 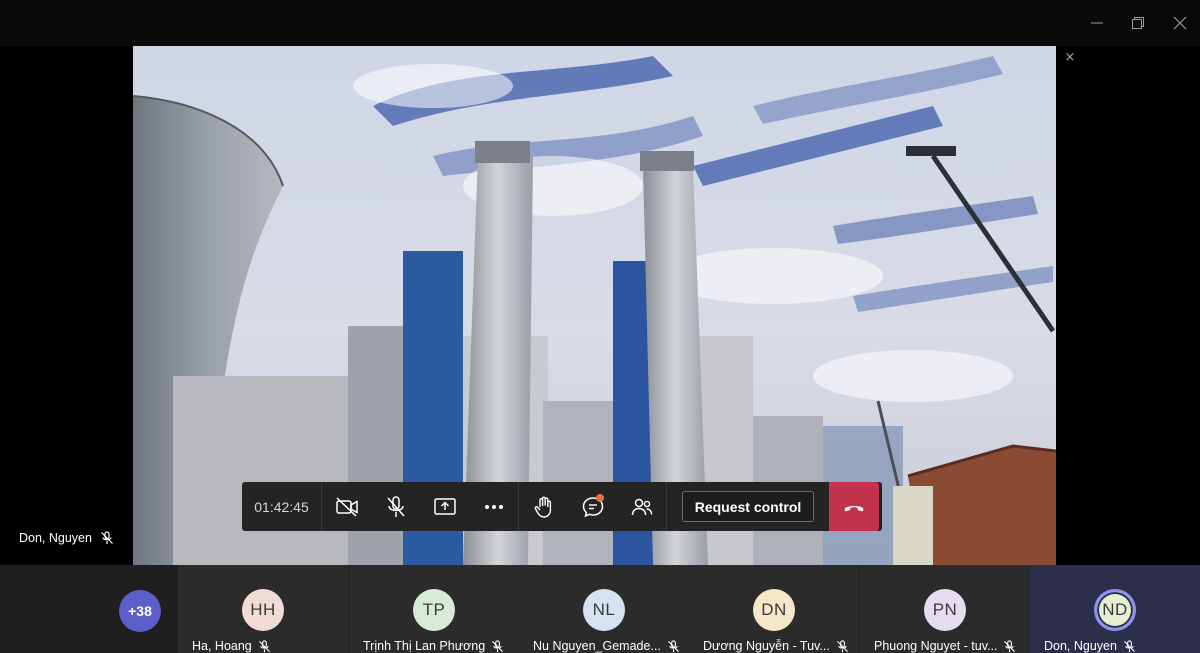 I want to click on chat-button, so click(x=592, y=506).